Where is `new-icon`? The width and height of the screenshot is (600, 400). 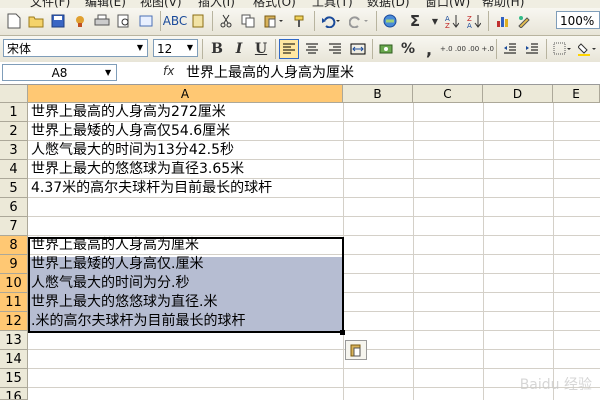
new-icon is located at coordinates (14, 21).